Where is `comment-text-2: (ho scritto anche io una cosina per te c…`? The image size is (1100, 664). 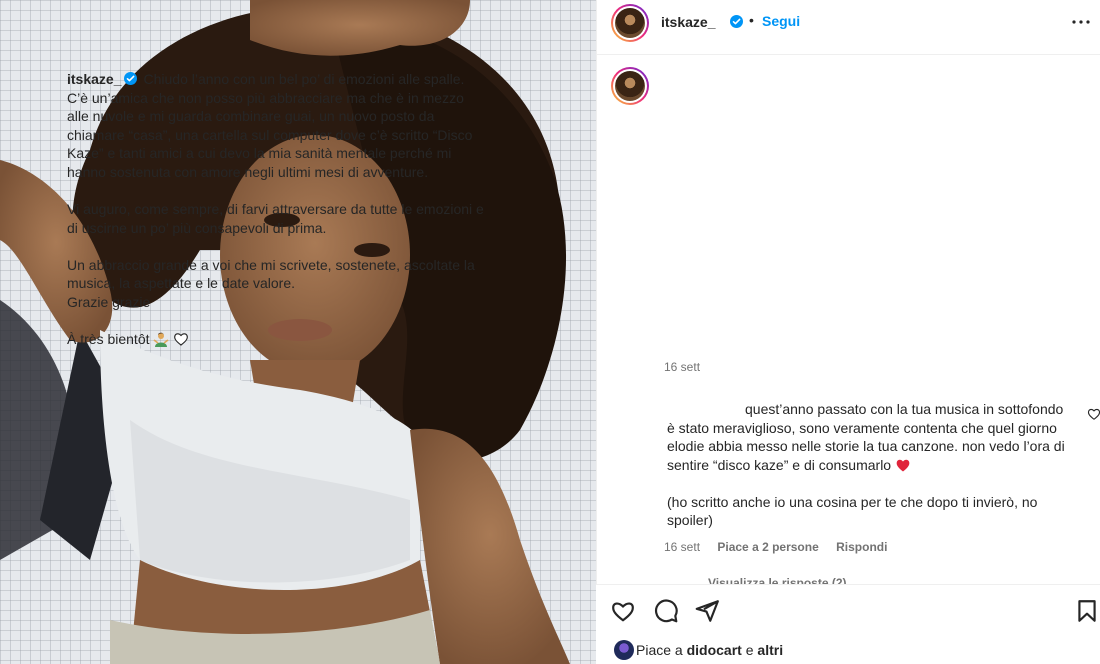
comment-text-2: (ho scritto anche io una cosina per te c… is located at coordinates (852, 511).